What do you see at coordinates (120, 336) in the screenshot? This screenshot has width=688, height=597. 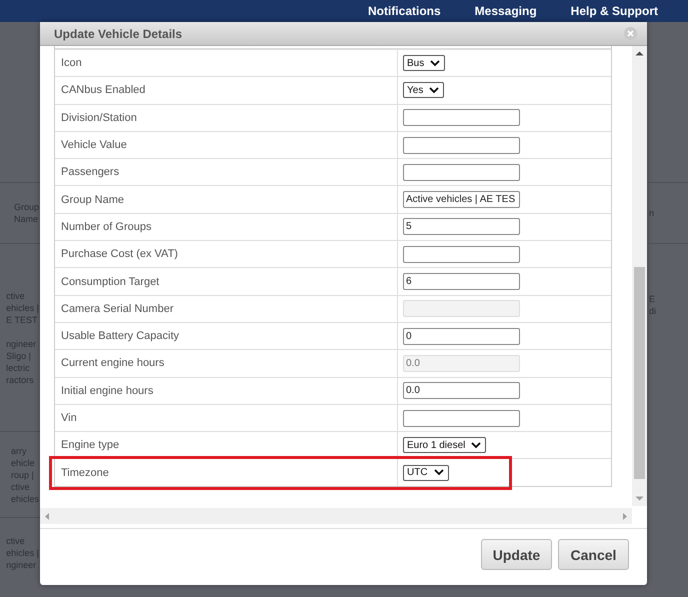 I see `field-label: Usable Battery Capacity` at bounding box center [120, 336].